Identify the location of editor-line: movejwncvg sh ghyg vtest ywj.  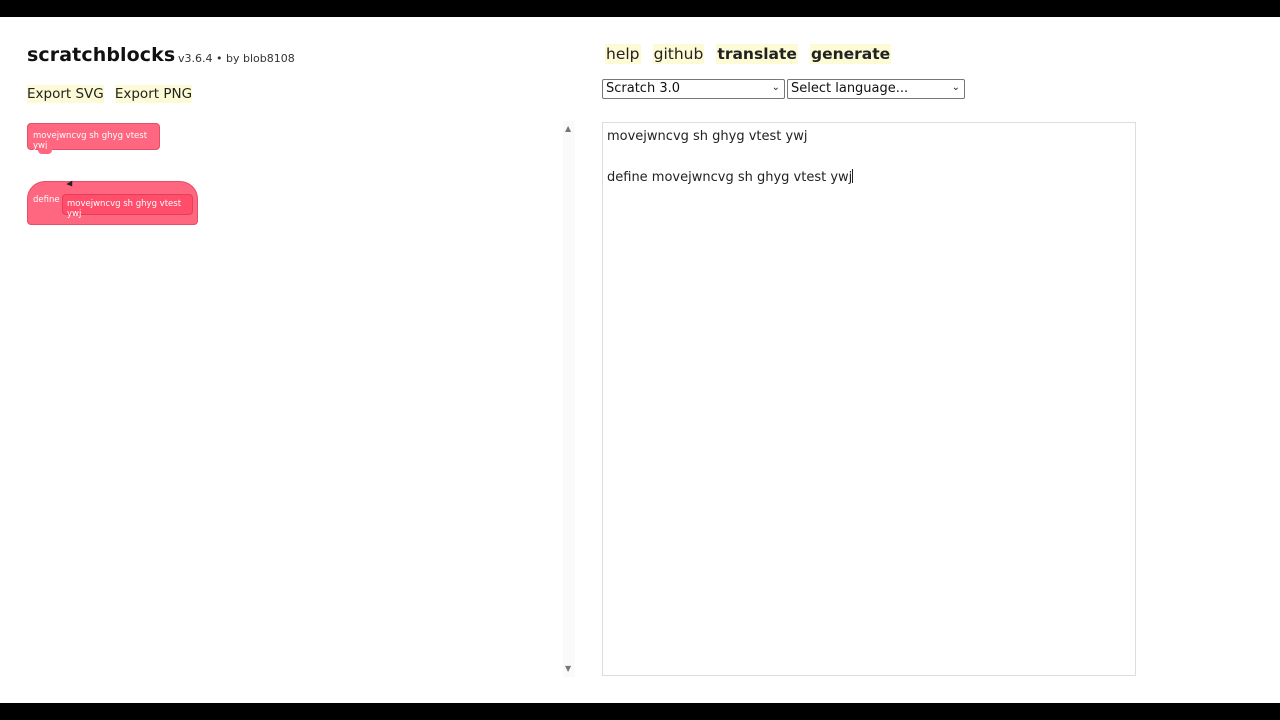
(707, 136).